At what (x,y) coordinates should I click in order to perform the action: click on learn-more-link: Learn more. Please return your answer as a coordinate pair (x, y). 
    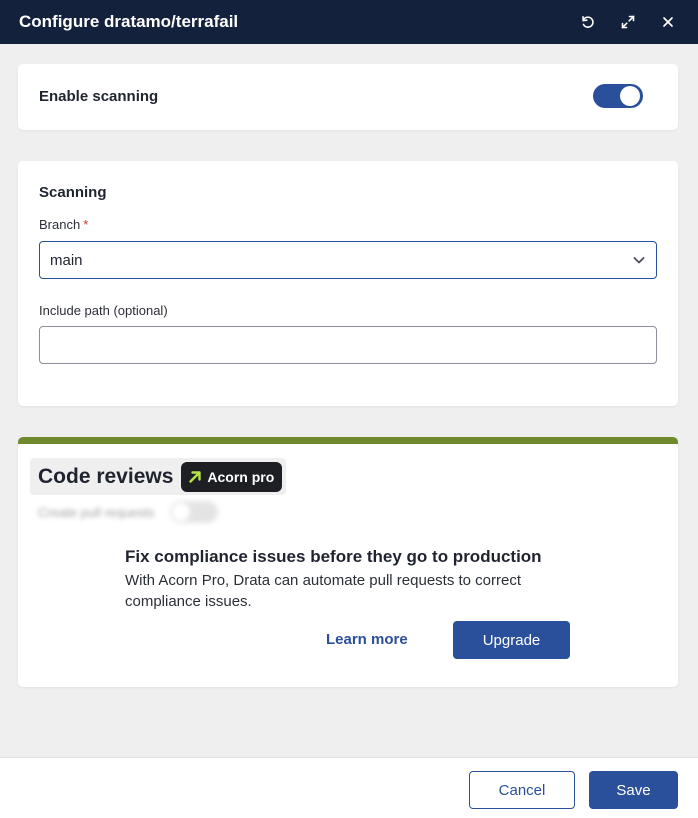
    Looking at the image, I should click on (367, 639).